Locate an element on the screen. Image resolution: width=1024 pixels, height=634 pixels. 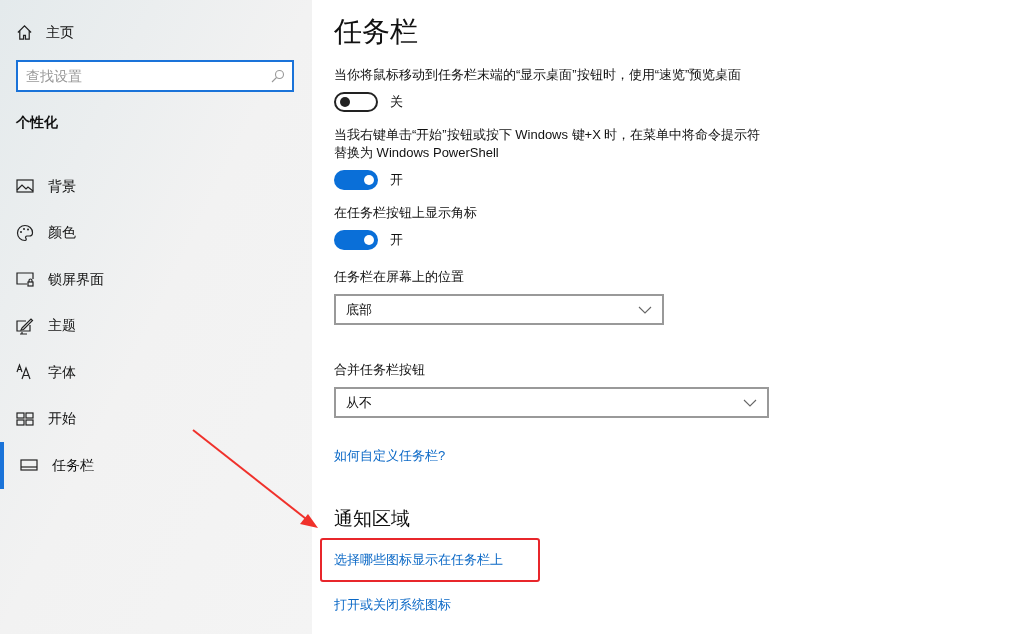
image-icon is located at coordinates (25, 186).